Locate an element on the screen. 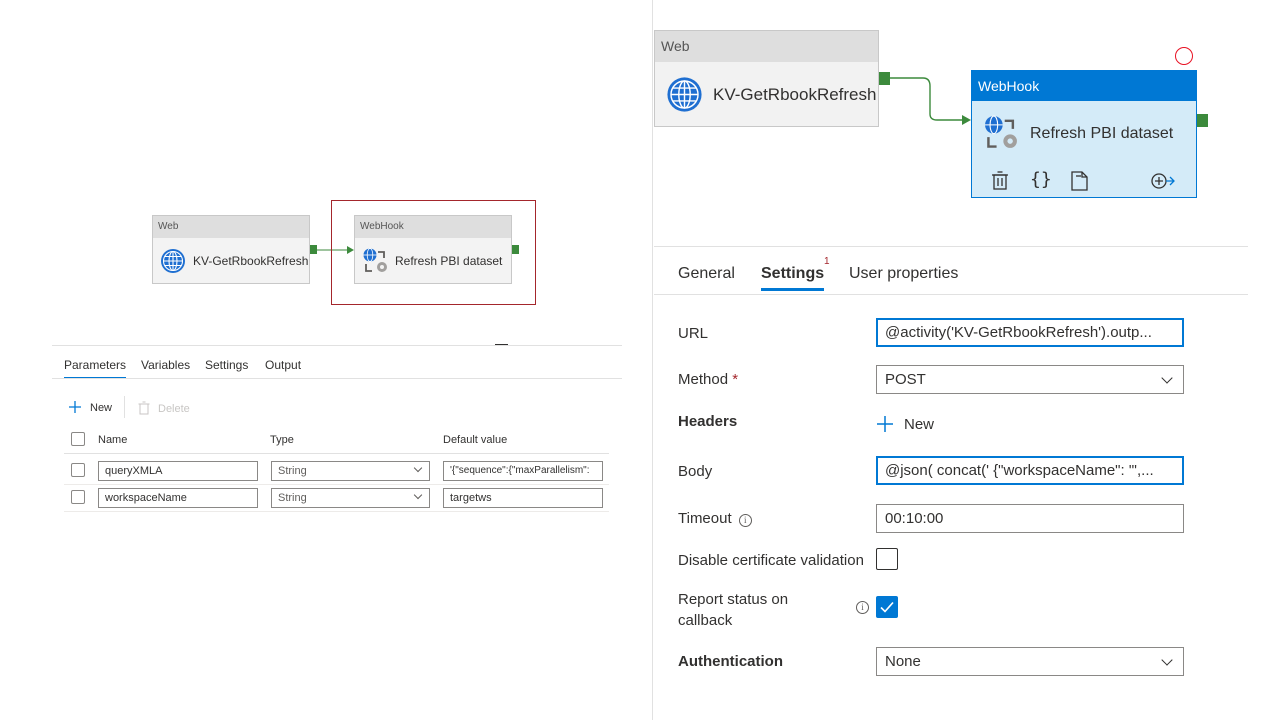 The image size is (1280, 720). toolbar-separator is located at coordinates (124, 407).